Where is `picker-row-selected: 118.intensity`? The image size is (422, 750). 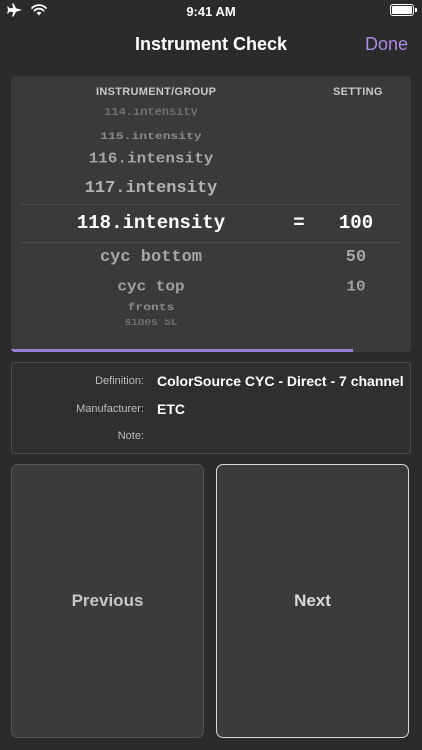
picker-row-selected: 118.intensity is located at coordinates (151, 223).